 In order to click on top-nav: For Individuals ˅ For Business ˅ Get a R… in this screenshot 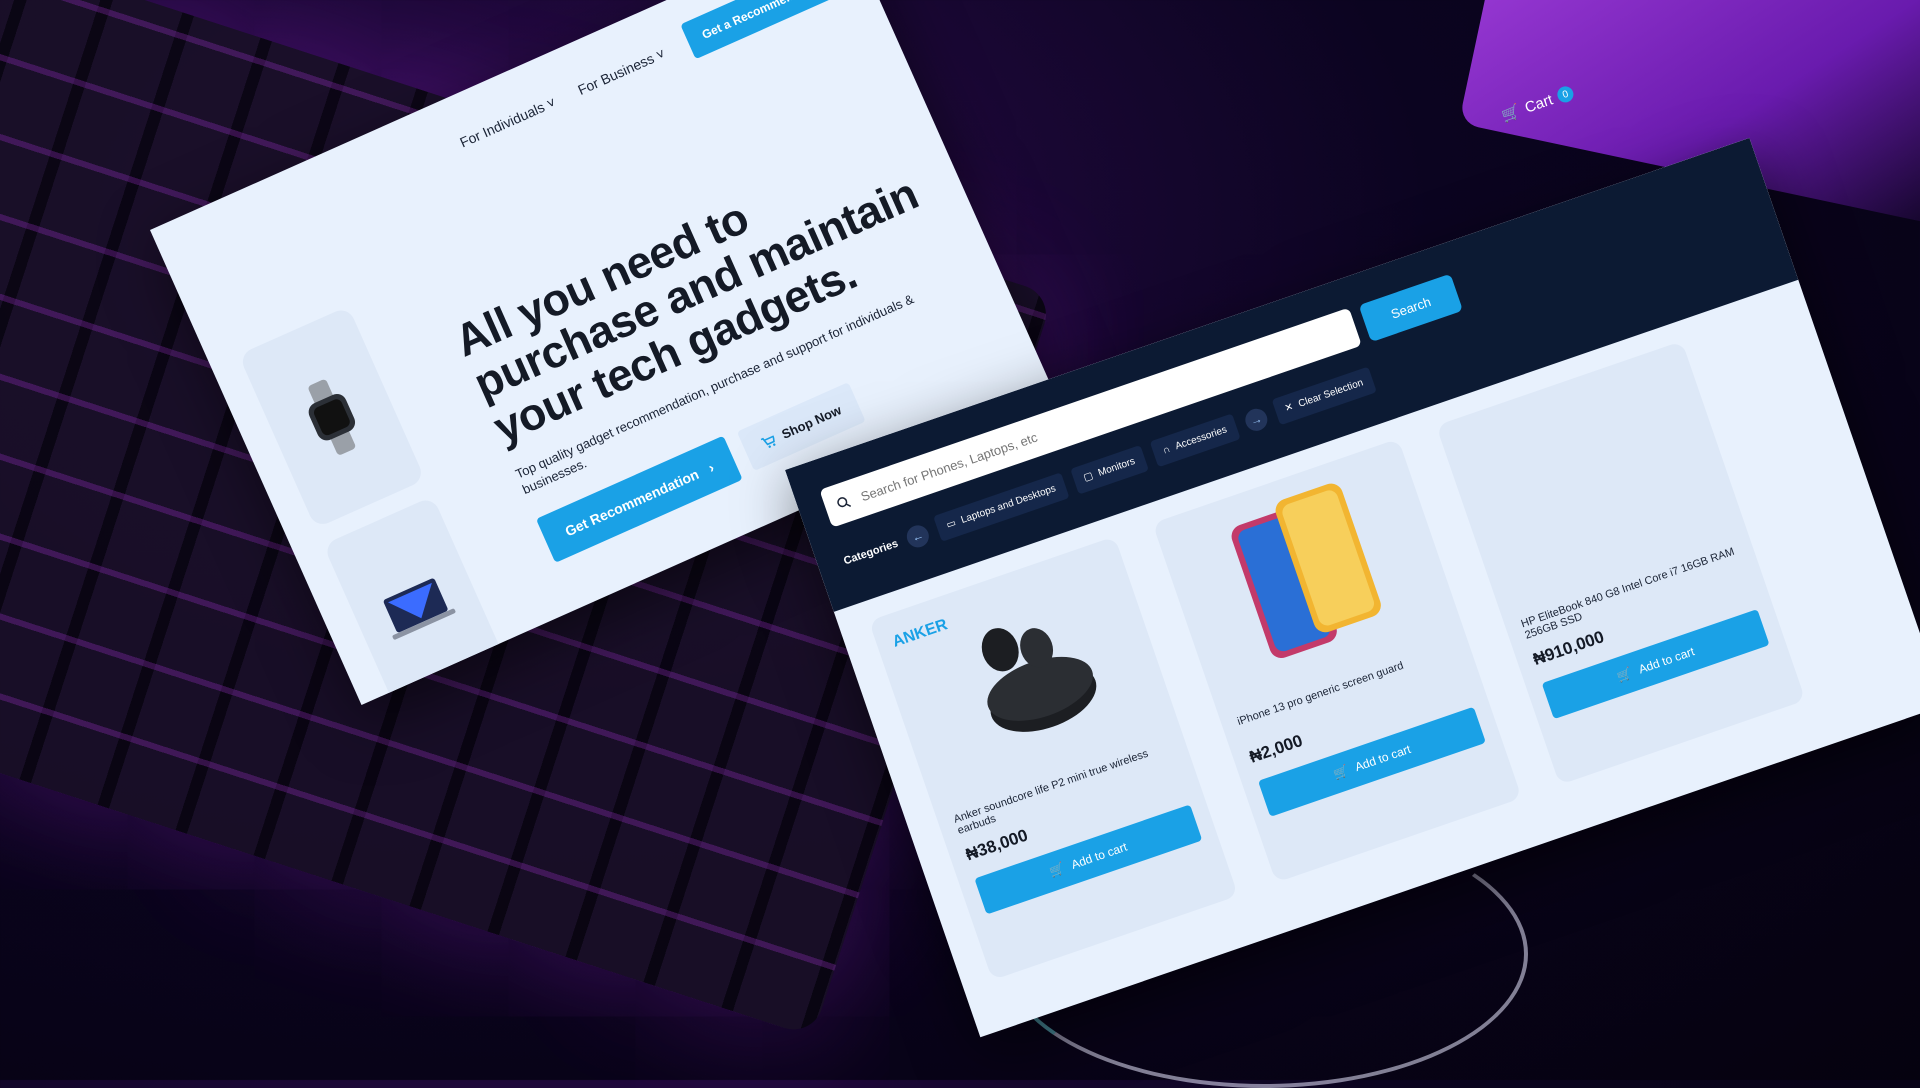, I will do `click(650, 80)`.